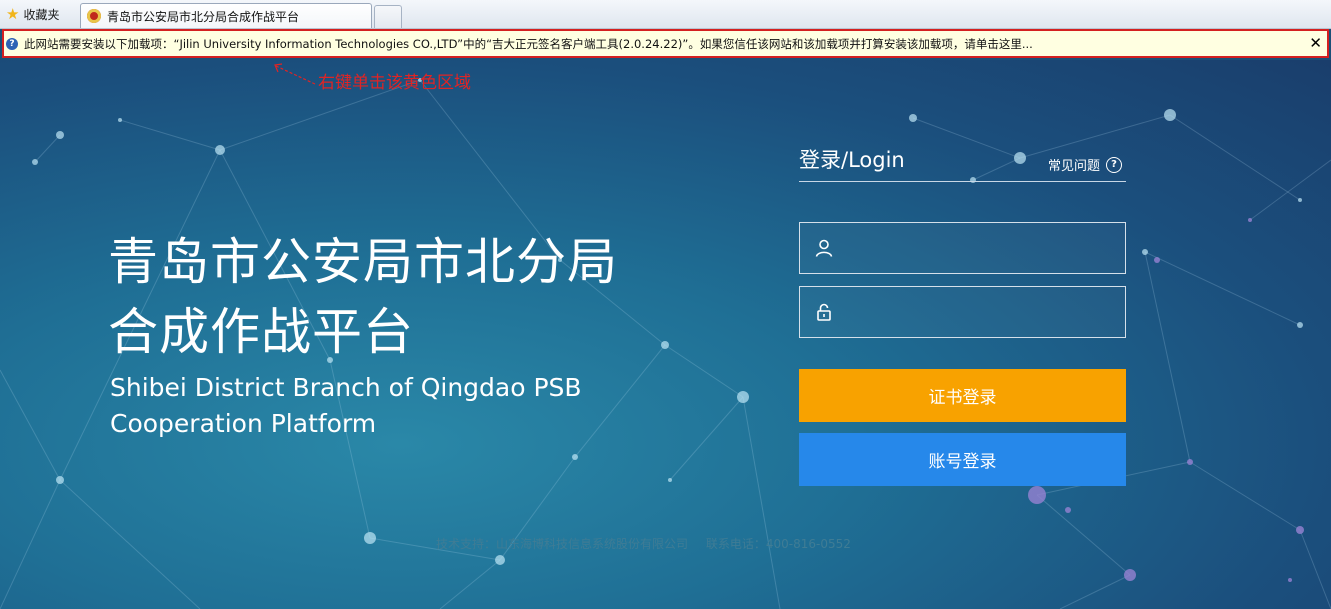  I want to click on lock-icon, so click(824, 312).